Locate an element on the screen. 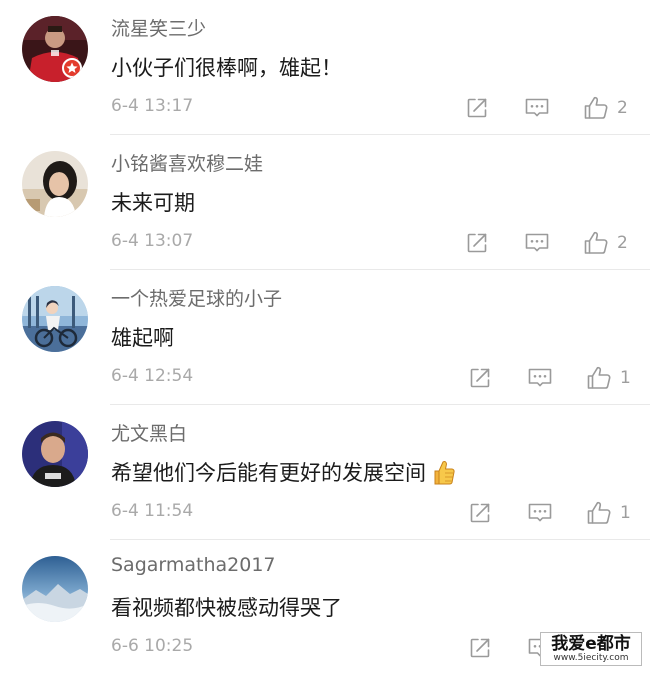  user-avatar-man-icon is located at coordinates (55, 454).